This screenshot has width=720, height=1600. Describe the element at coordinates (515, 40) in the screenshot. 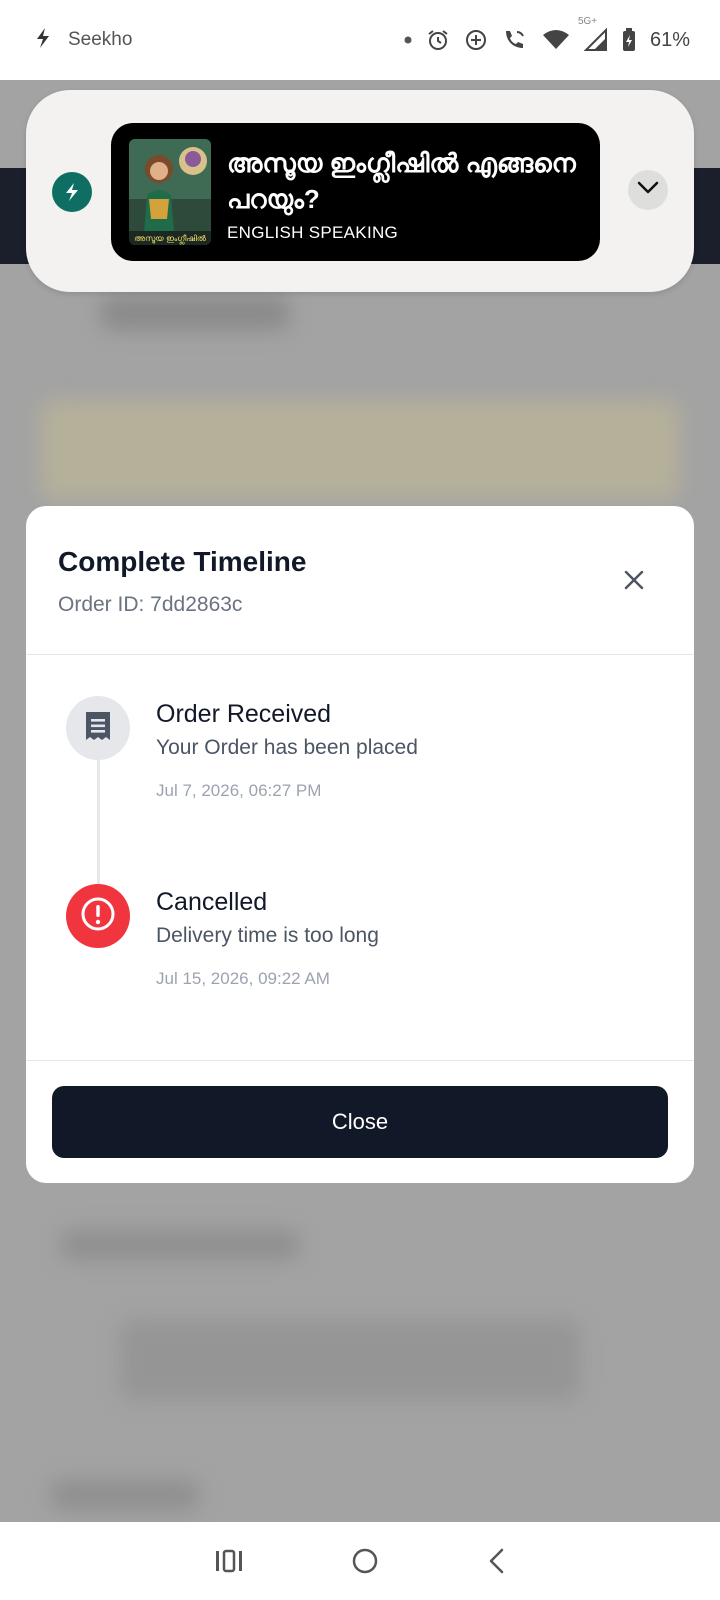

I see `wifi-call-icon` at that location.